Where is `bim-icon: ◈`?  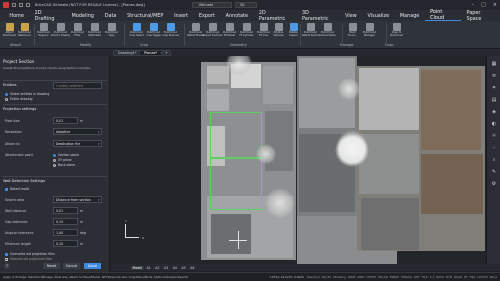 bim-icon: ◈ is located at coordinates (494, 112).